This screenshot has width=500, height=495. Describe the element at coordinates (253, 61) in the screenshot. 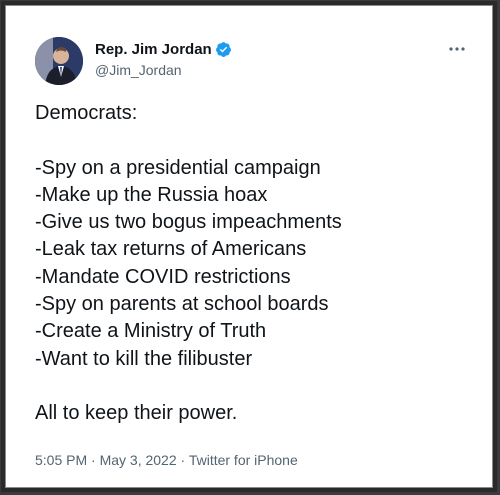

I see `tweet-header: Rep. Jim Jordan @Jim_Jordan` at that location.